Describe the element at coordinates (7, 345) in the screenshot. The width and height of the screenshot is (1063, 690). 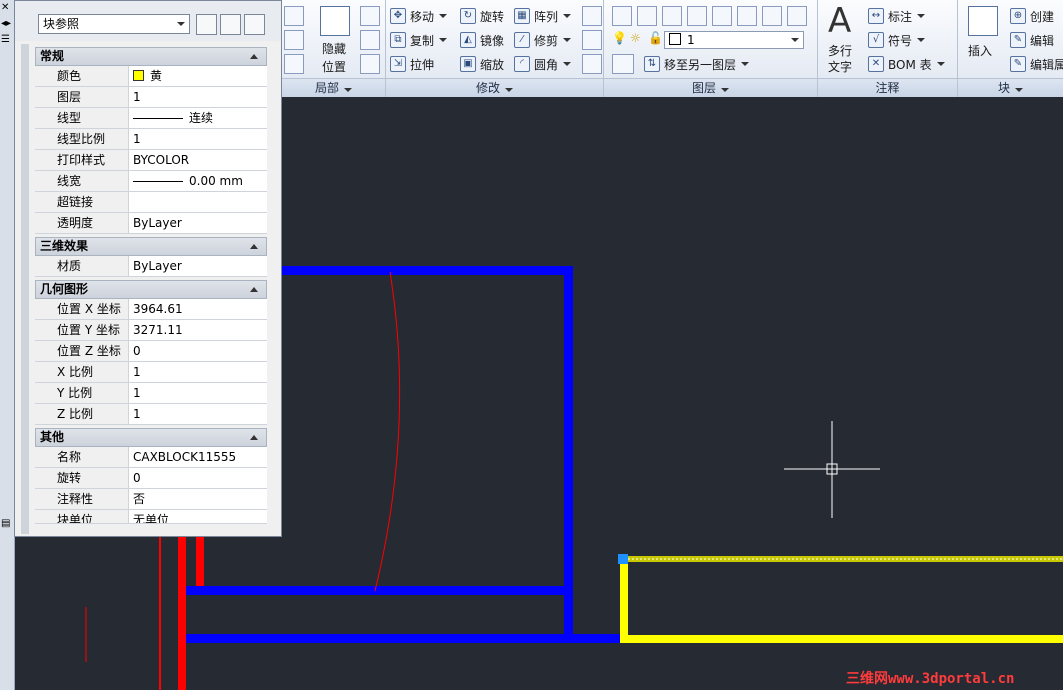
I see `left-palette-strip: ✕ ◂▸ ☰ ▤` at that location.